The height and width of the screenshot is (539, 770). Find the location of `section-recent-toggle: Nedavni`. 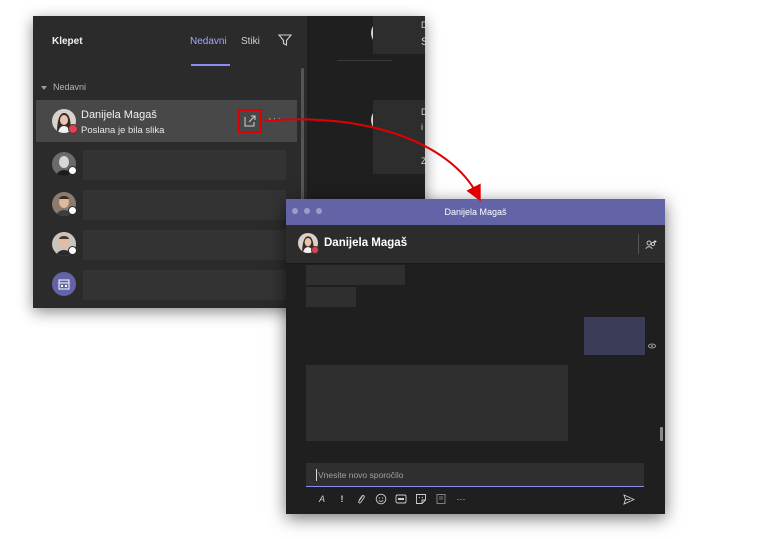

section-recent-toggle: Nedavni is located at coordinates (63, 87).